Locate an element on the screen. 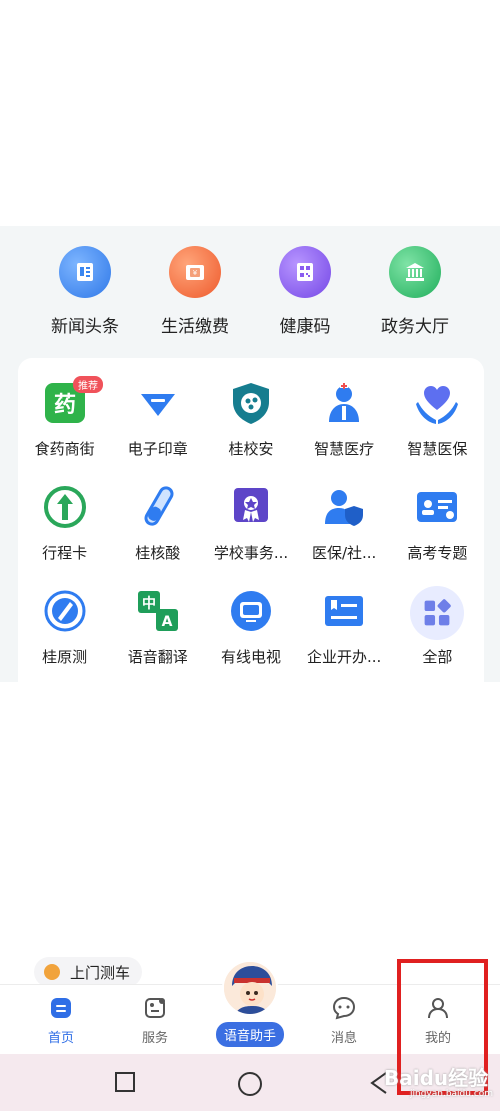 The height and width of the screenshot is (1111, 500). service-label: 电子印章 is located at coordinates (157, 449).